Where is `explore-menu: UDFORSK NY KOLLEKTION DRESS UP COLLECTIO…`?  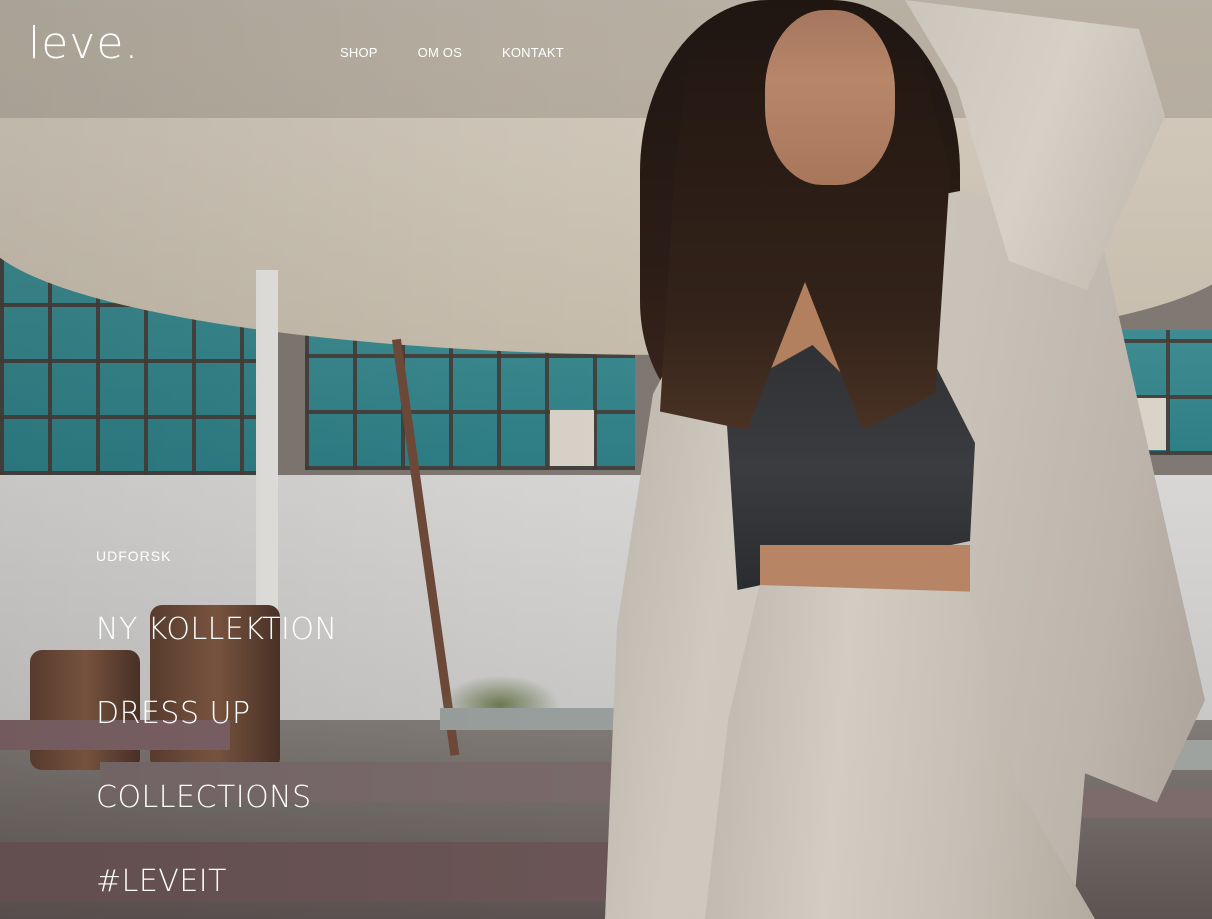
explore-menu: UDFORSK NY KOLLEKTION DRESS UP COLLECTIO… is located at coordinates (216, 733).